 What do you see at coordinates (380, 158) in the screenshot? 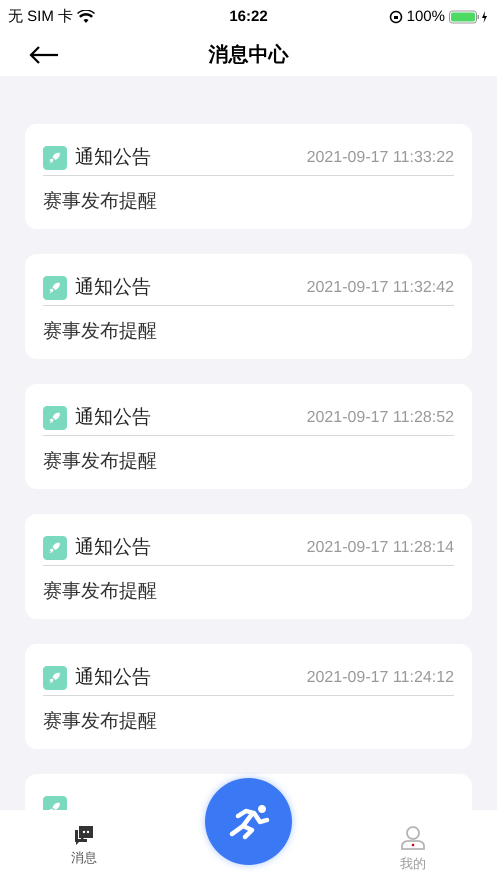
I see `message-time: 2021-09-17 11:33:22` at bounding box center [380, 158].